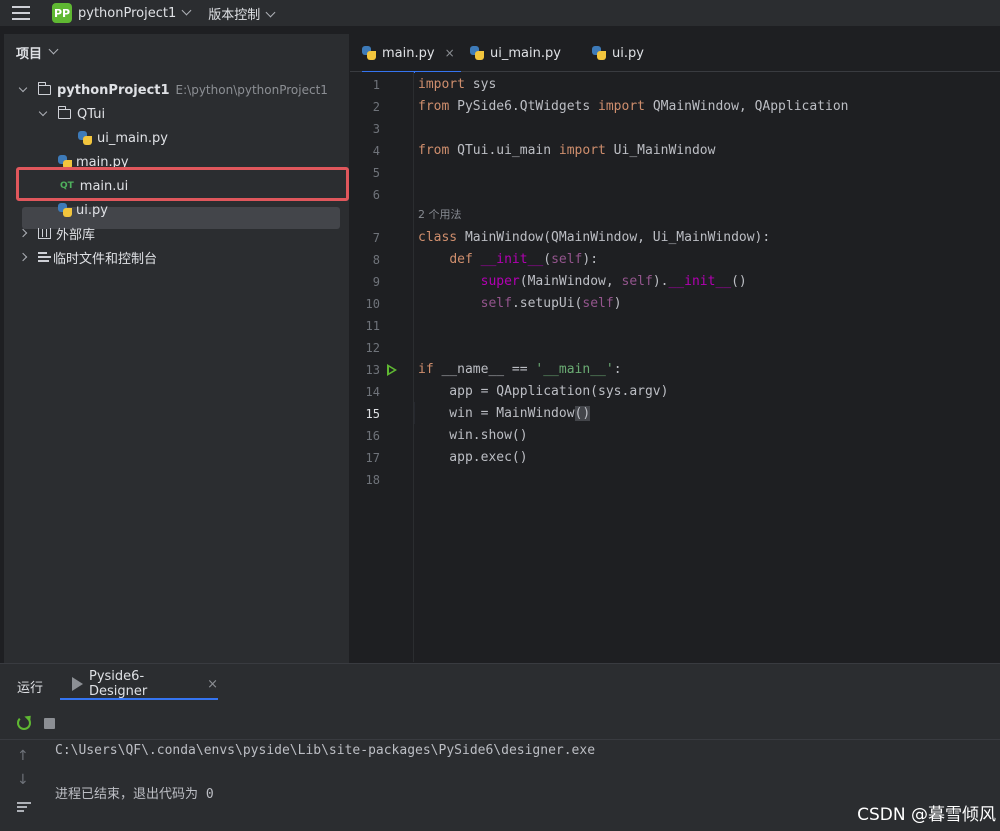  I want to click on tab-ui-main-py: ui_main.py, so click(515, 53).